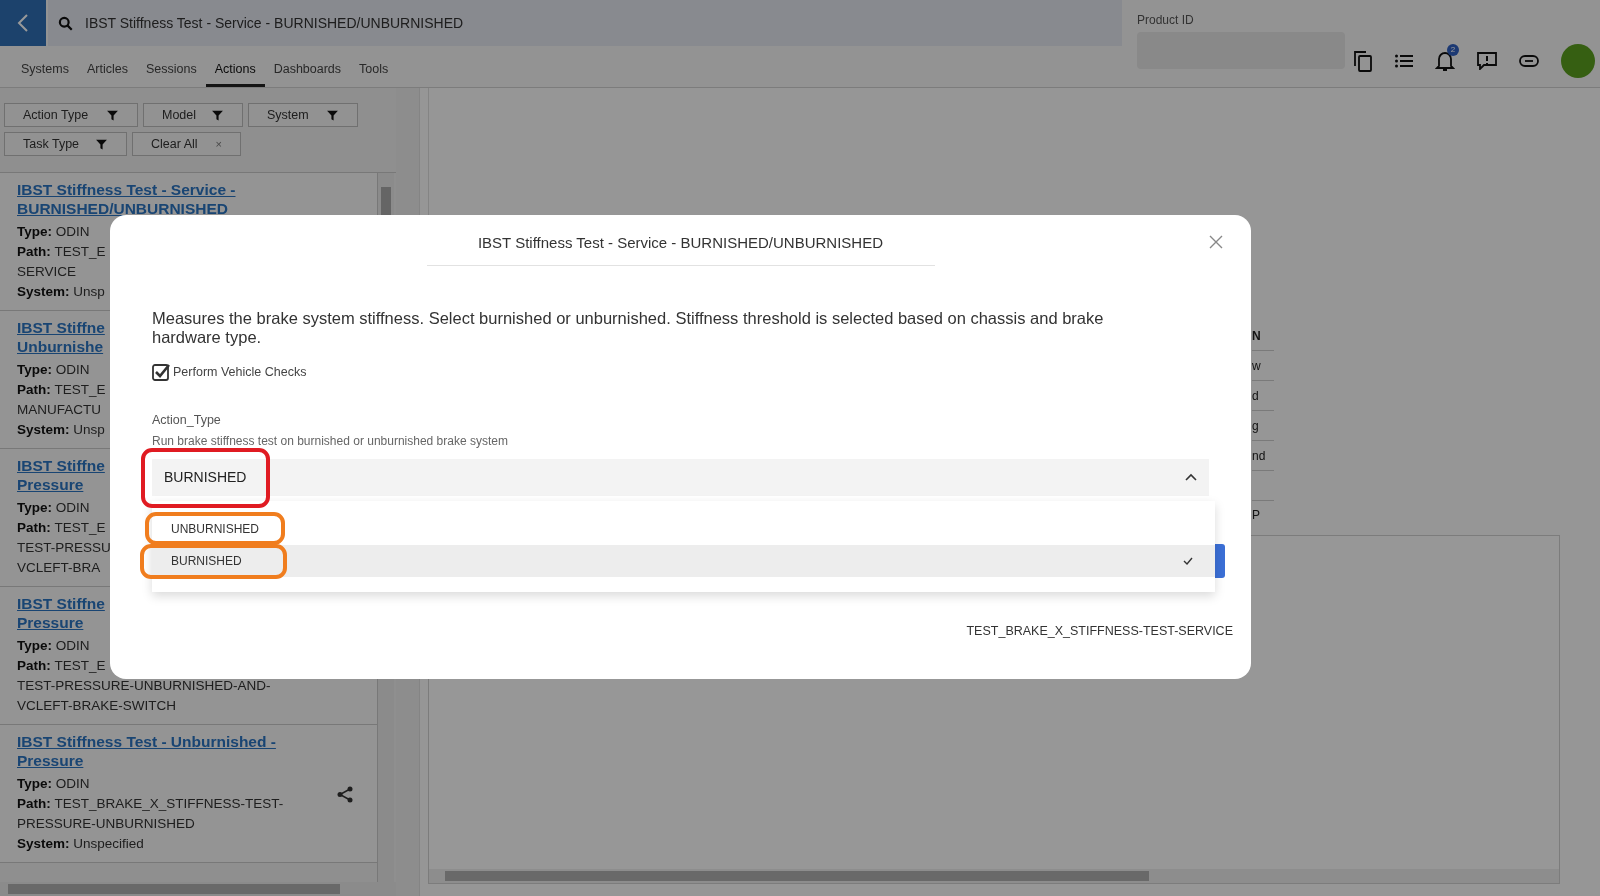 This screenshot has height=896, width=1600. Describe the element at coordinates (1191, 477) in the screenshot. I see `chevron-icon` at that location.